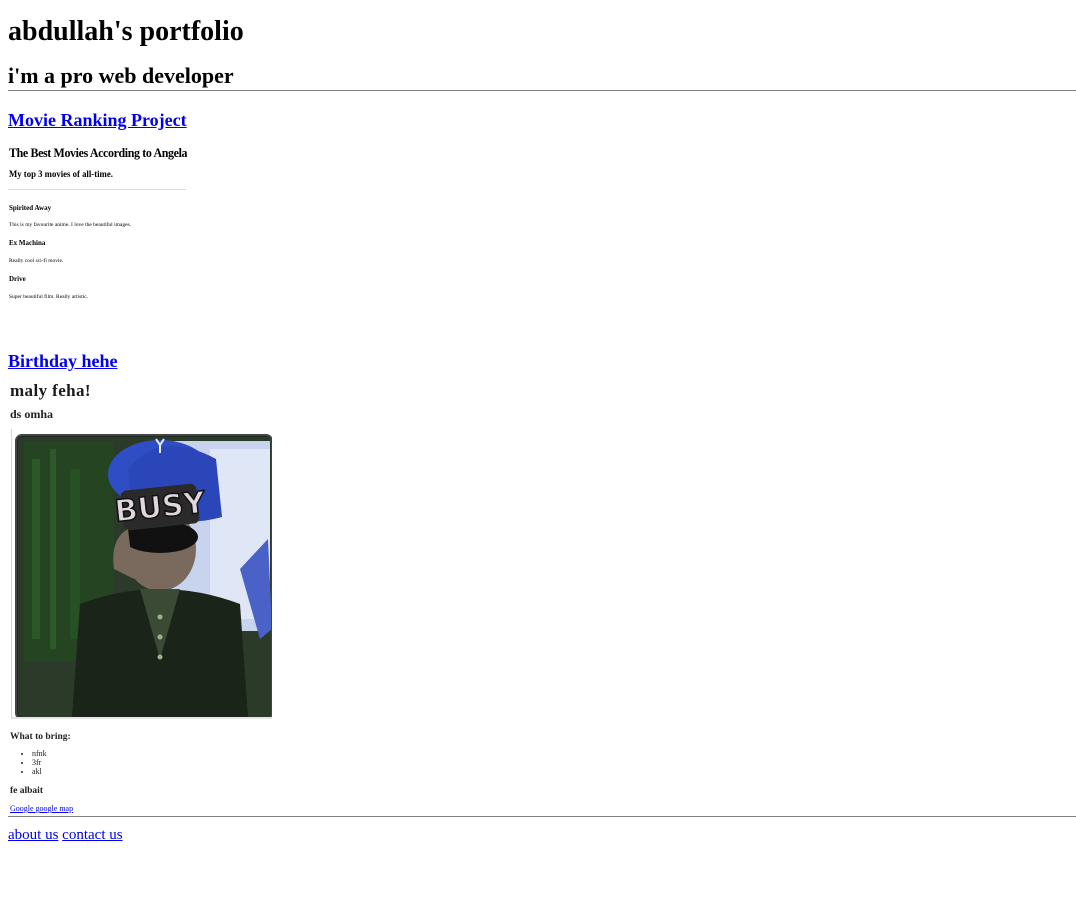 The image size is (1076, 904). I want to click on what-to-bring-list: nfnk 3fr akl, so click(539, 762).